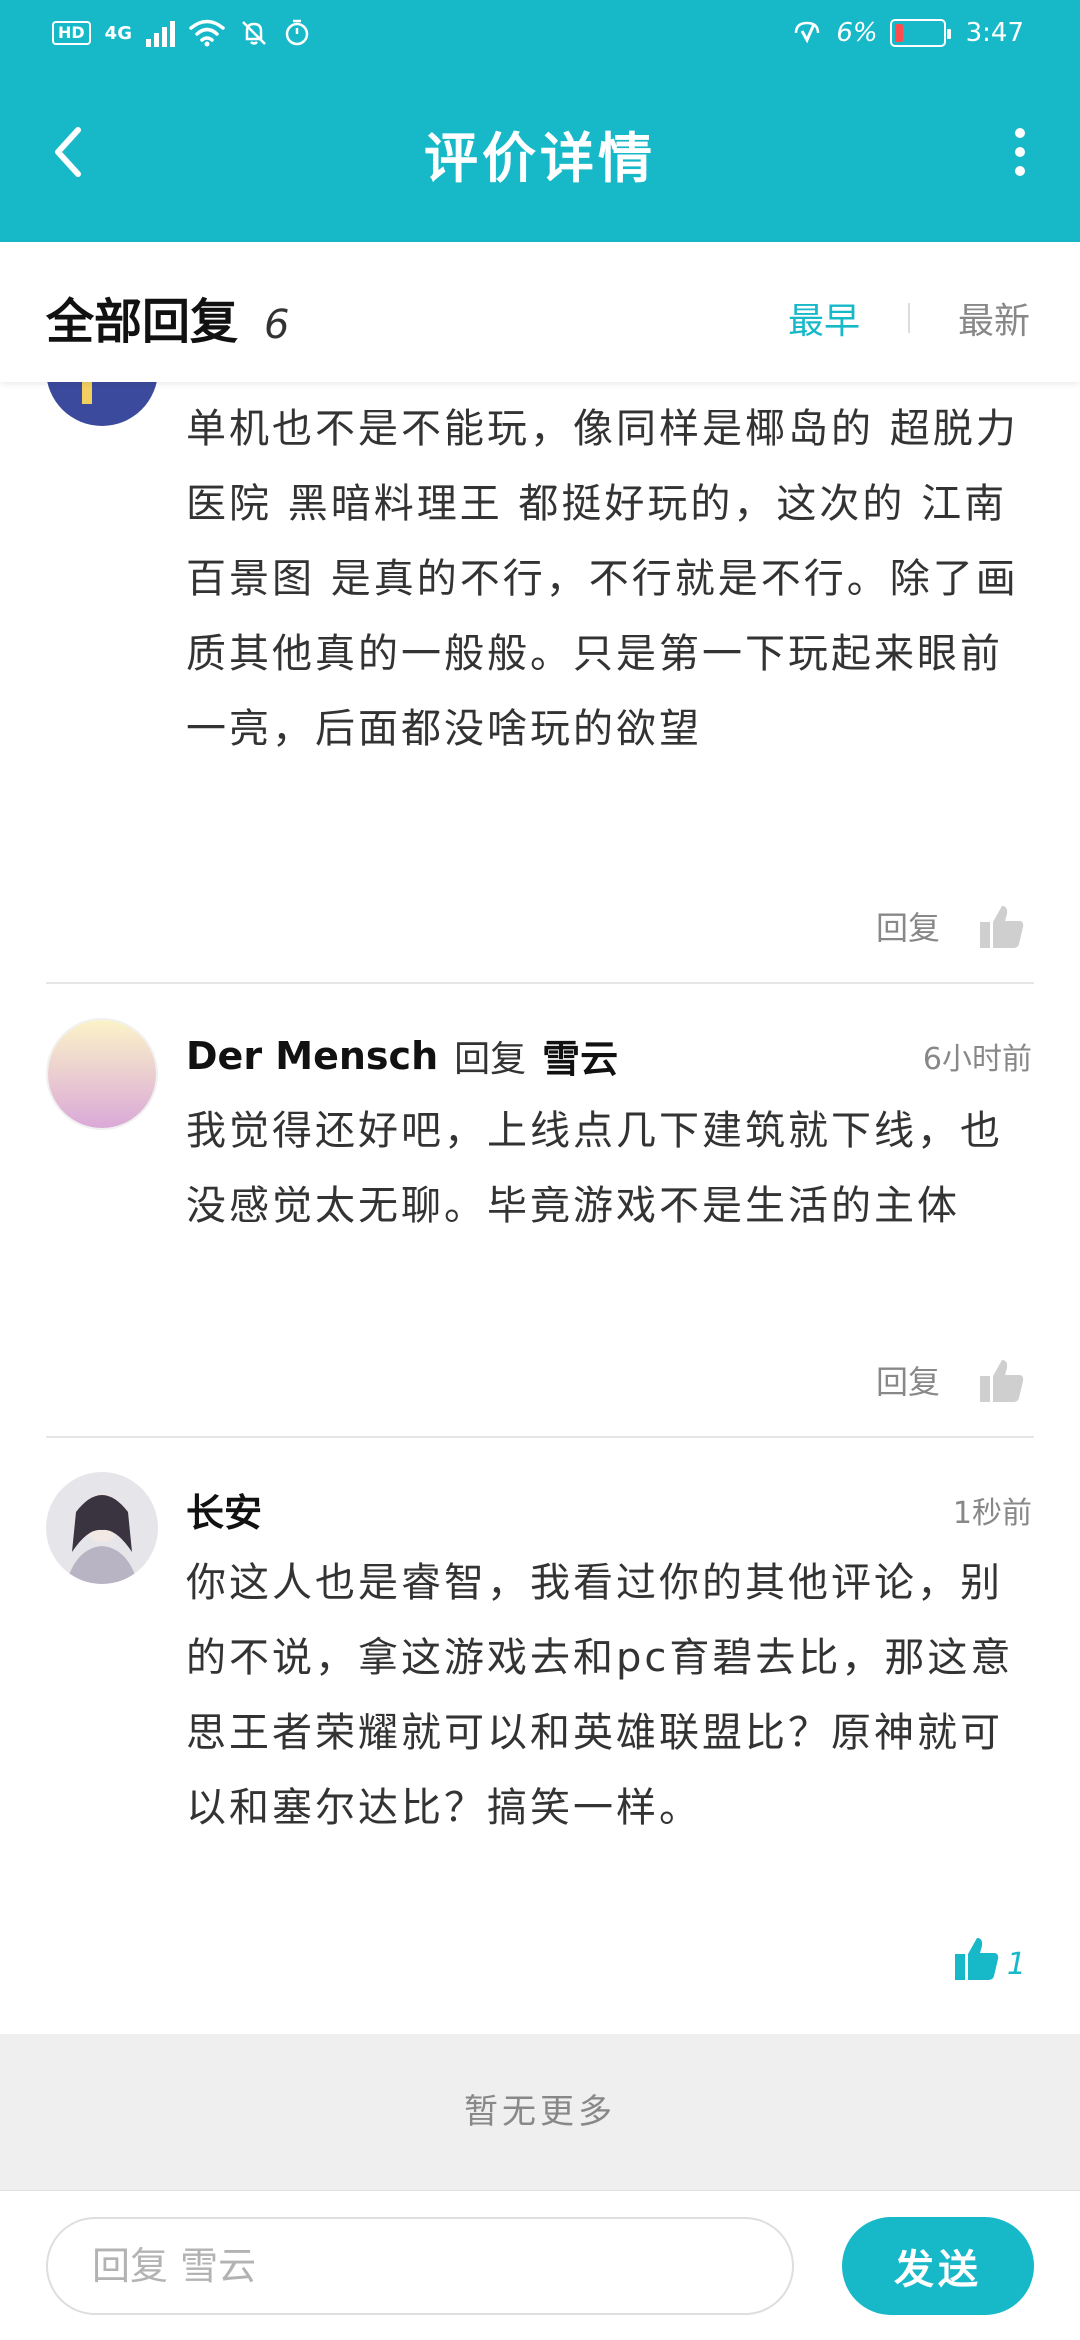  Describe the element at coordinates (580, 1055) in the screenshot. I see `reply-target: 雪云` at that location.